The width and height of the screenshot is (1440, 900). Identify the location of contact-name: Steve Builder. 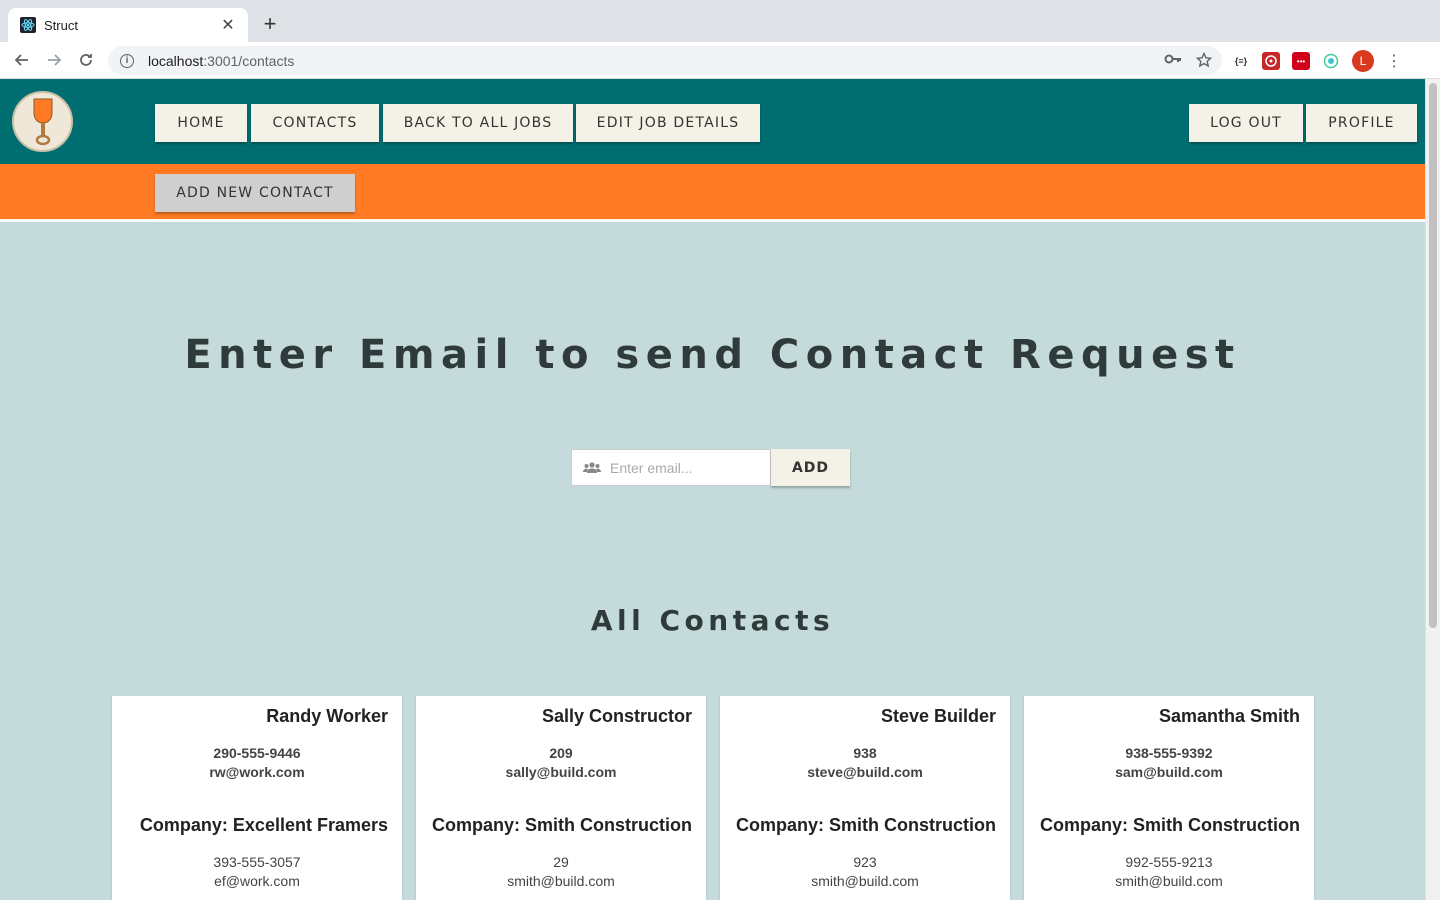
(938, 716).